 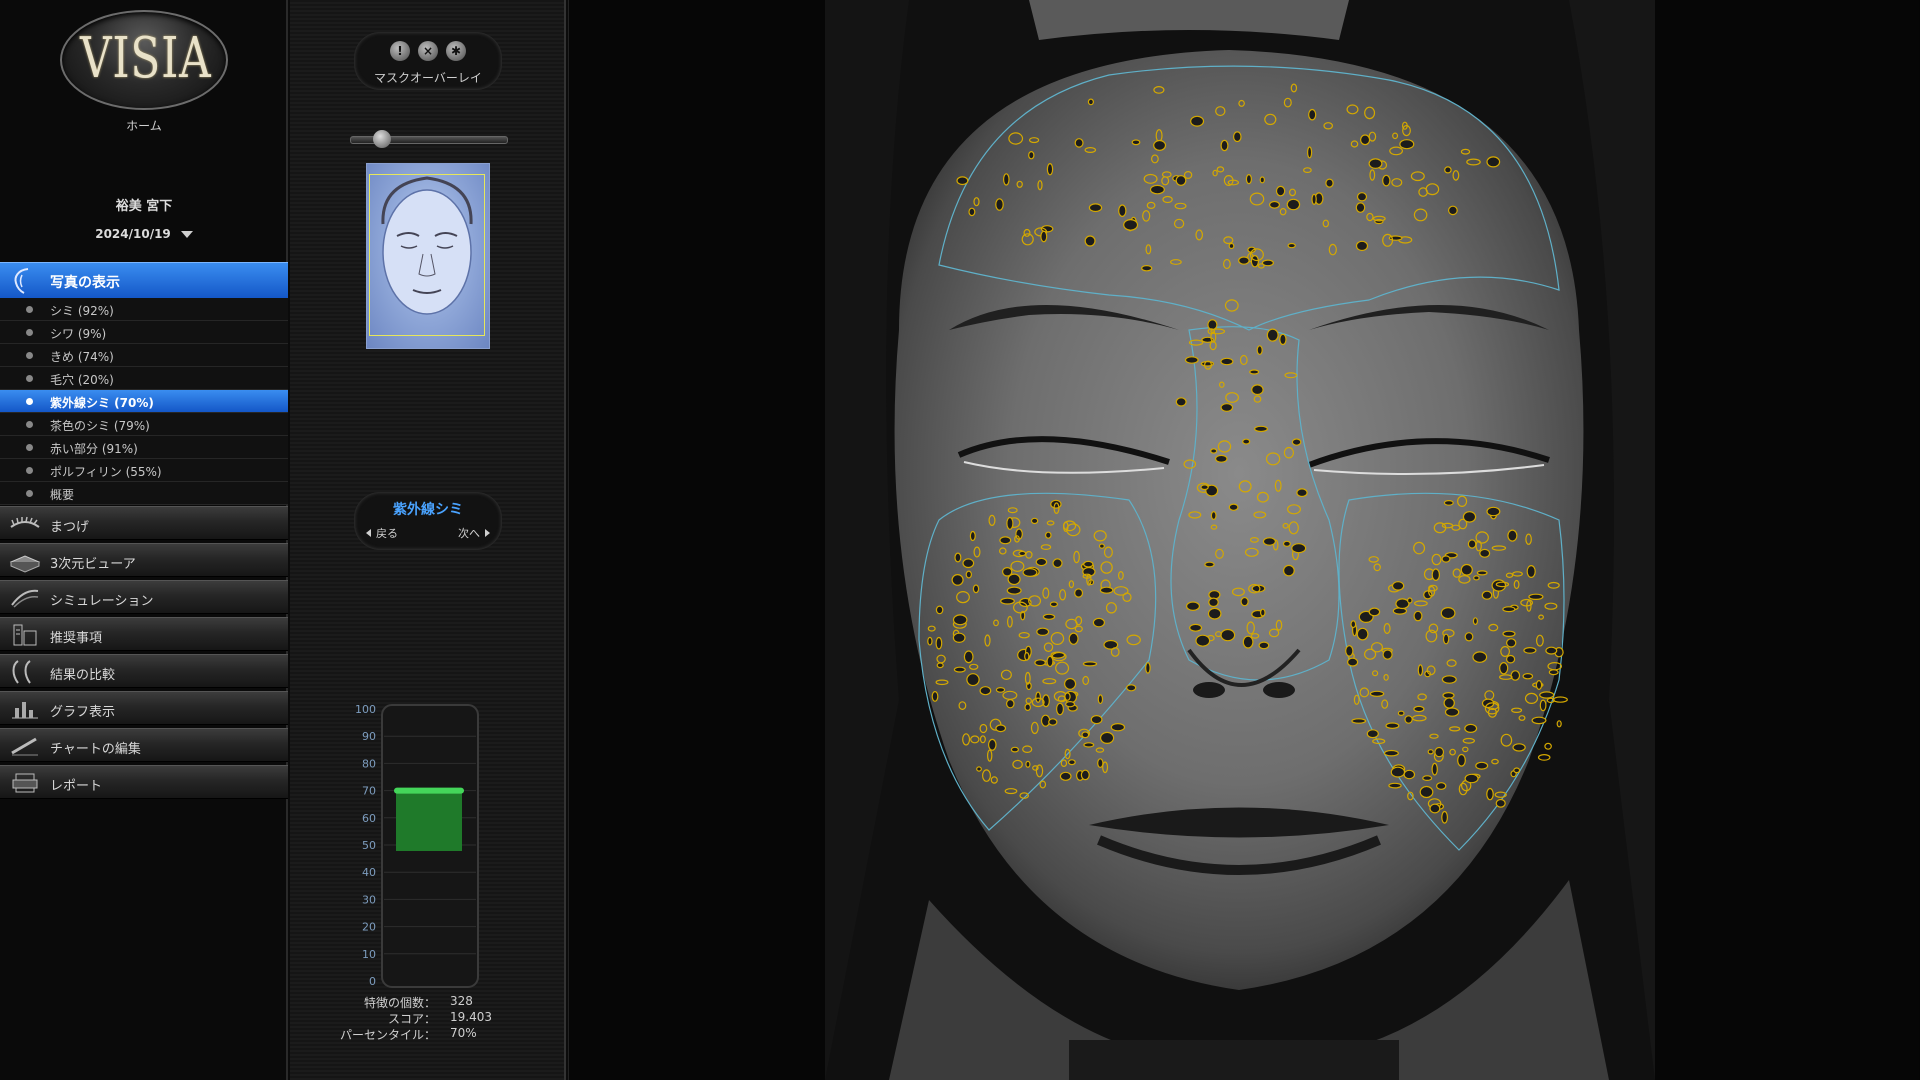 I want to click on nav-chart-edit-label: チャートの編集, so click(x=95, y=749).